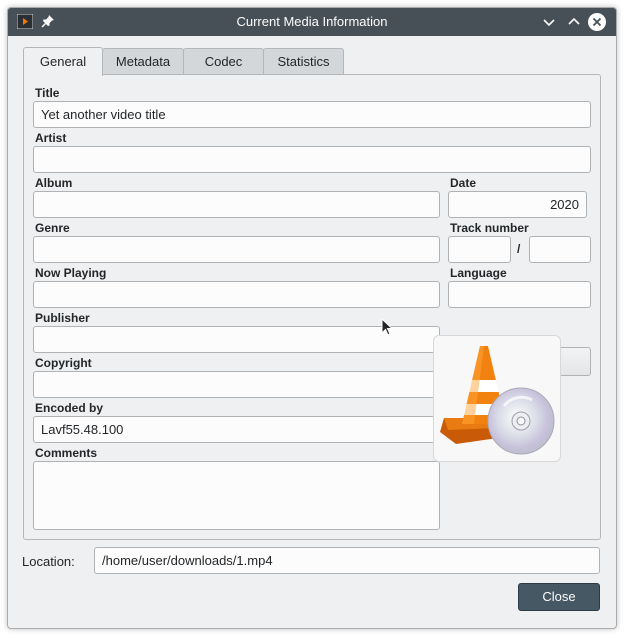  What do you see at coordinates (223, 61) in the screenshot?
I see `tab-codec: Codec` at bounding box center [223, 61].